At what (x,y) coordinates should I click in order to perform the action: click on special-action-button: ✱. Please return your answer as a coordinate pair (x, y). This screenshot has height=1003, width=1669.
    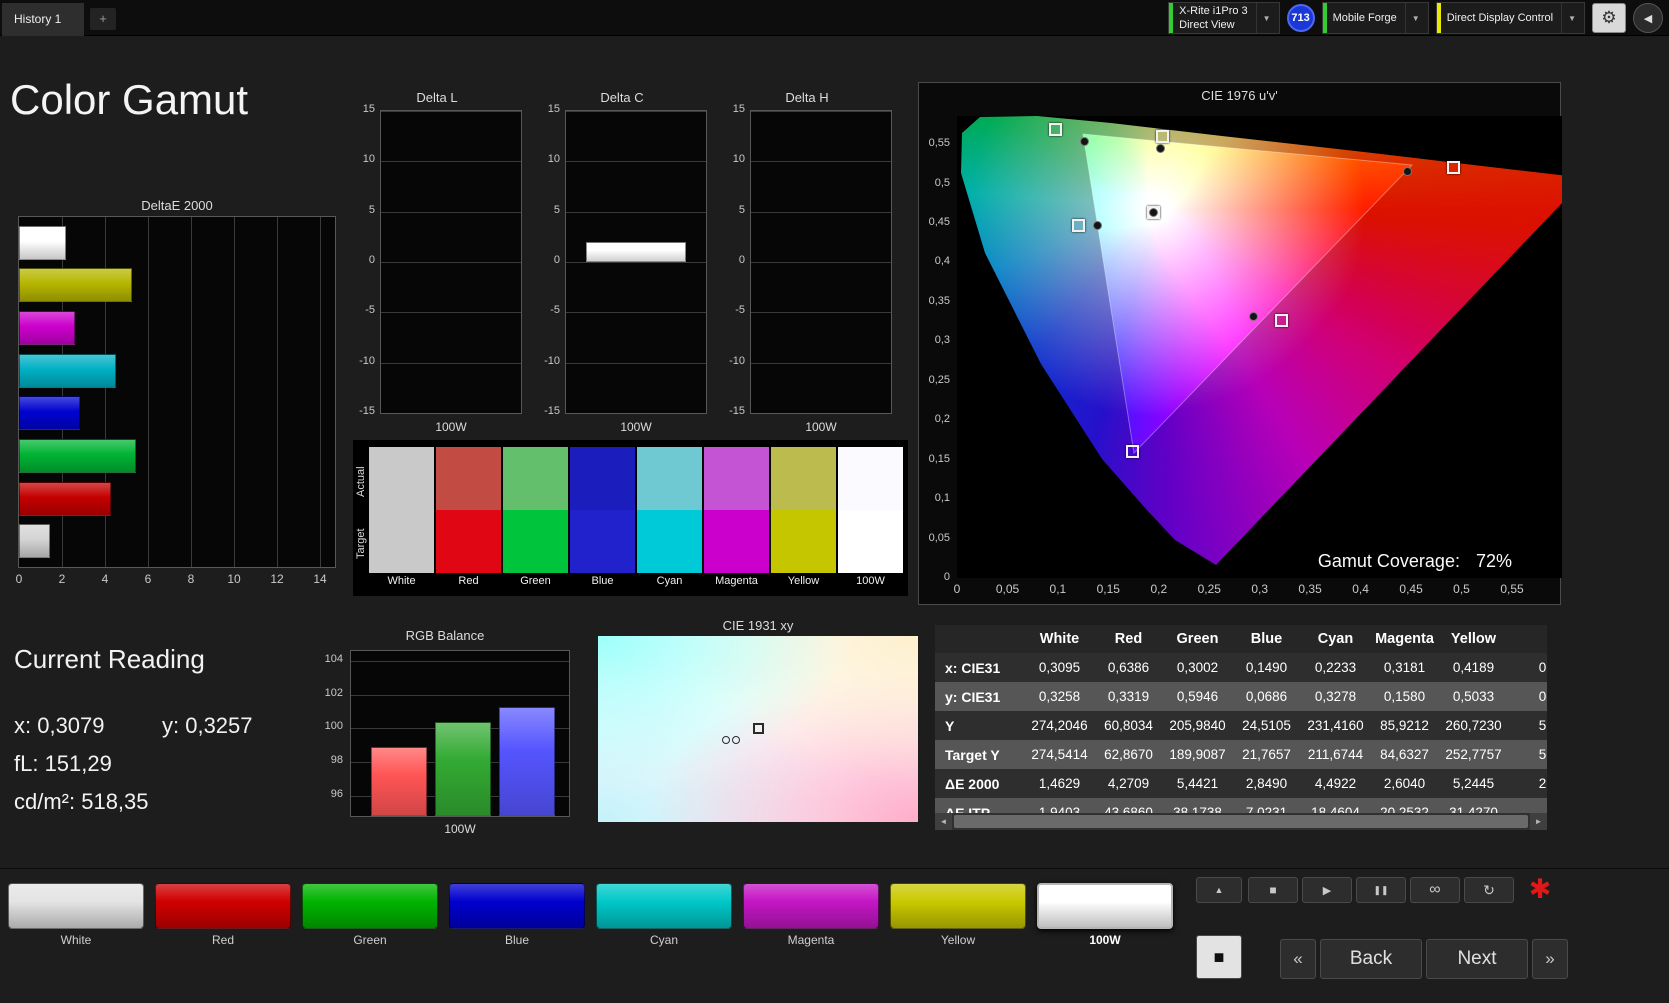
    Looking at the image, I should click on (1540, 889).